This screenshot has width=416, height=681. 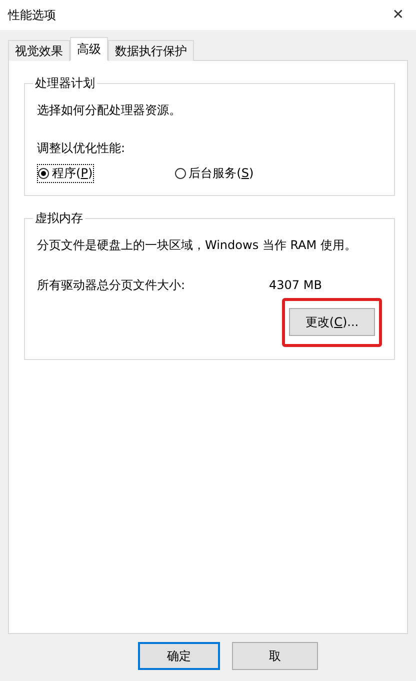 What do you see at coordinates (89, 49) in the screenshot?
I see `tab: 高级` at bounding box center [89, 49].